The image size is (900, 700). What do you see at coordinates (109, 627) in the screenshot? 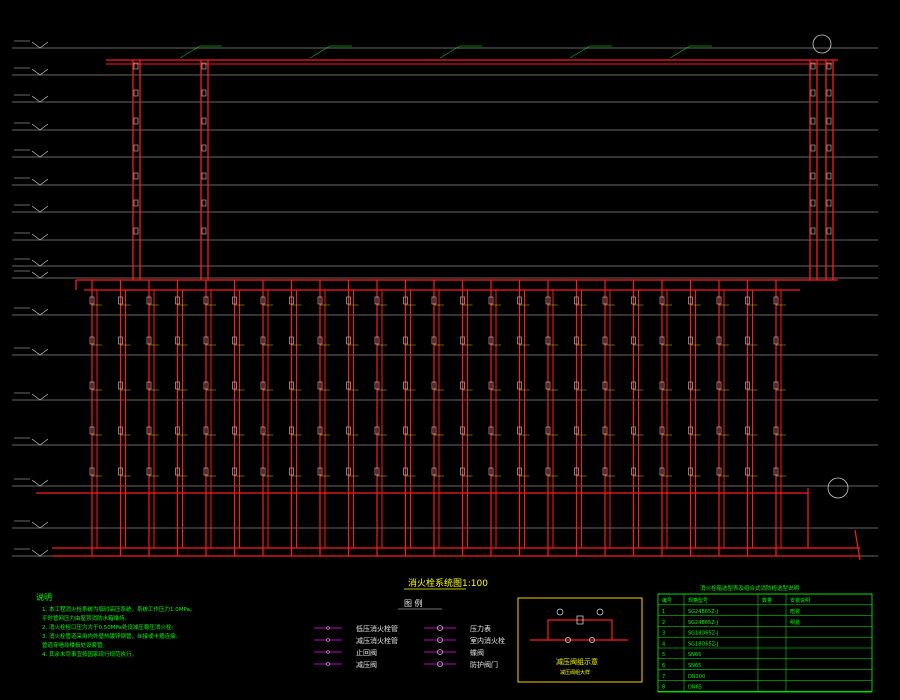
I see `notes-line-3: 2. 消火栓栓口压力大于0.50MPa处设减压稳压消火栓。` at bounding box center [109, 627].